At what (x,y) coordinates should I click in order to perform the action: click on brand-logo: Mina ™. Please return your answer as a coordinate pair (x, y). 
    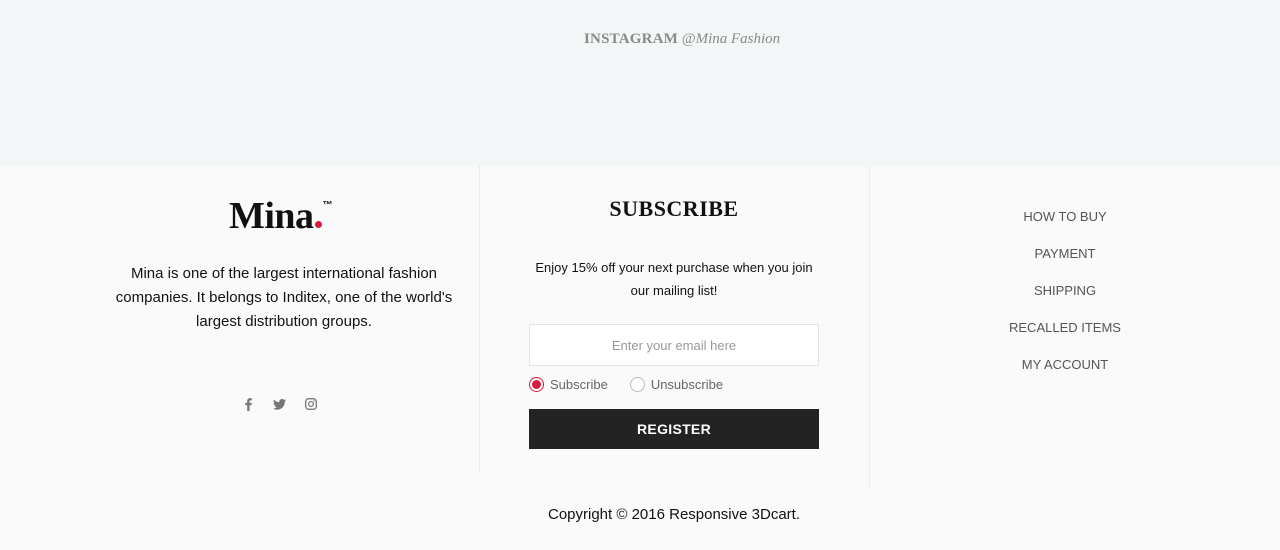
    Looking at the image, I should click on (281, 216).